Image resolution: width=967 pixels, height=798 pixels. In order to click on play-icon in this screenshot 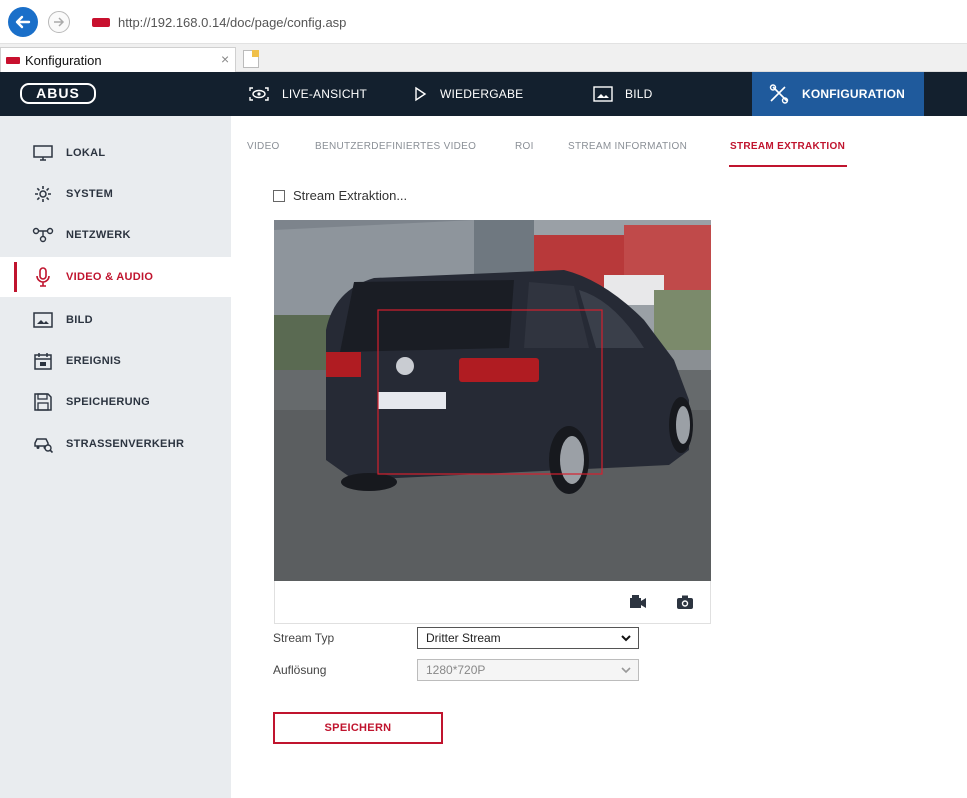, I will do `click(420, 94)`.